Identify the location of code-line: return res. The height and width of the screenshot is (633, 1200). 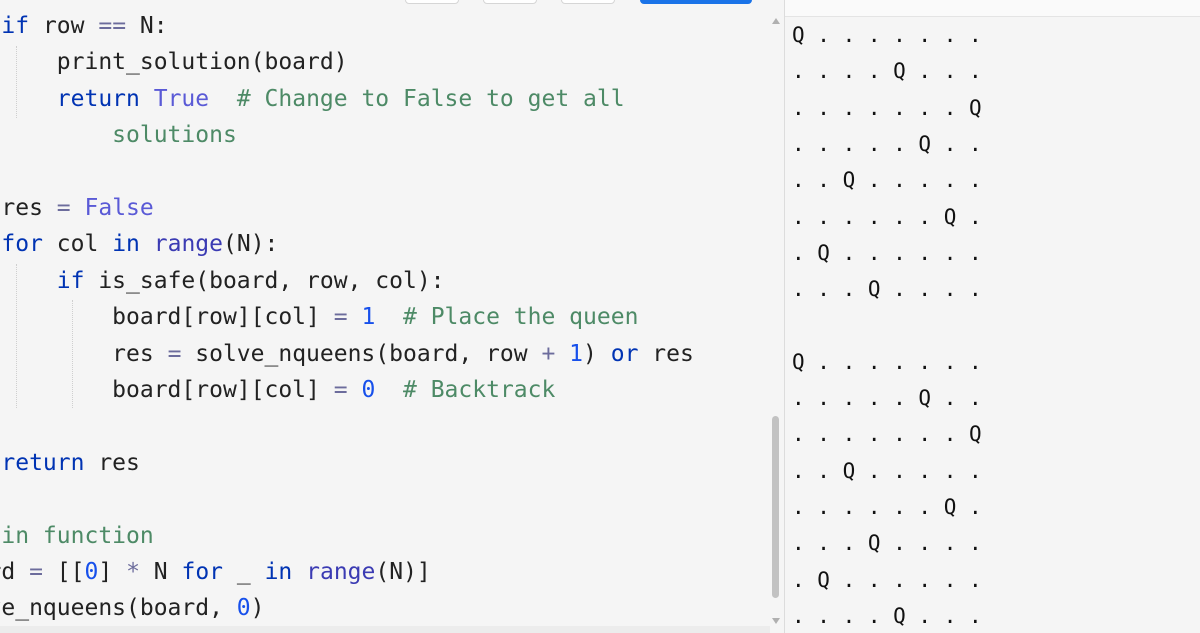
(70, 463).